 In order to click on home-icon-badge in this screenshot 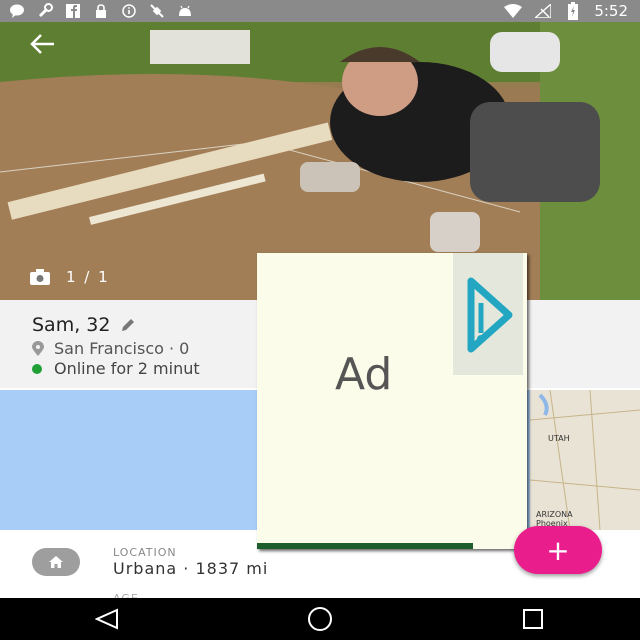, I will do `click(56, 562)`.